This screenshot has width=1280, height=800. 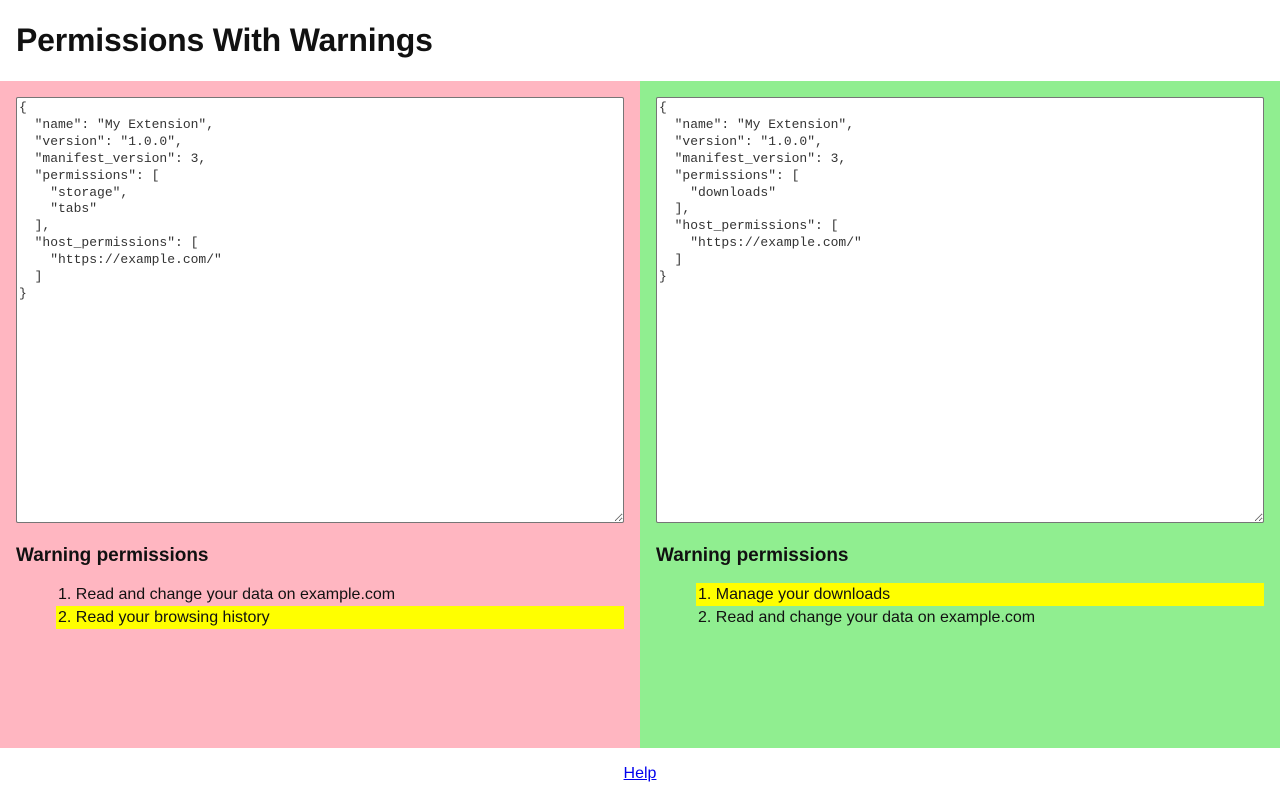 I want to click on warning-item-highlighted: 2. Read your browsing history, so click(x=340, y=617).